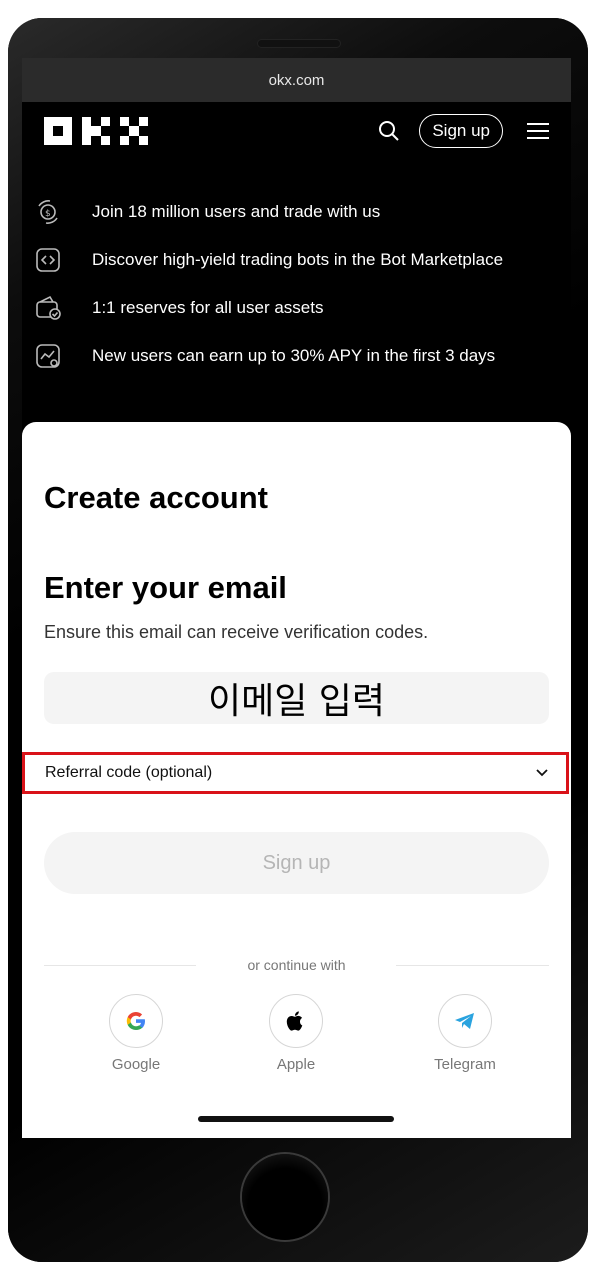 The image size is (596, 1280). Describe the element at coordinates (295, 773) in the screenshot. I see `referral-code-dropdown: Referral code (optional)` at that location.